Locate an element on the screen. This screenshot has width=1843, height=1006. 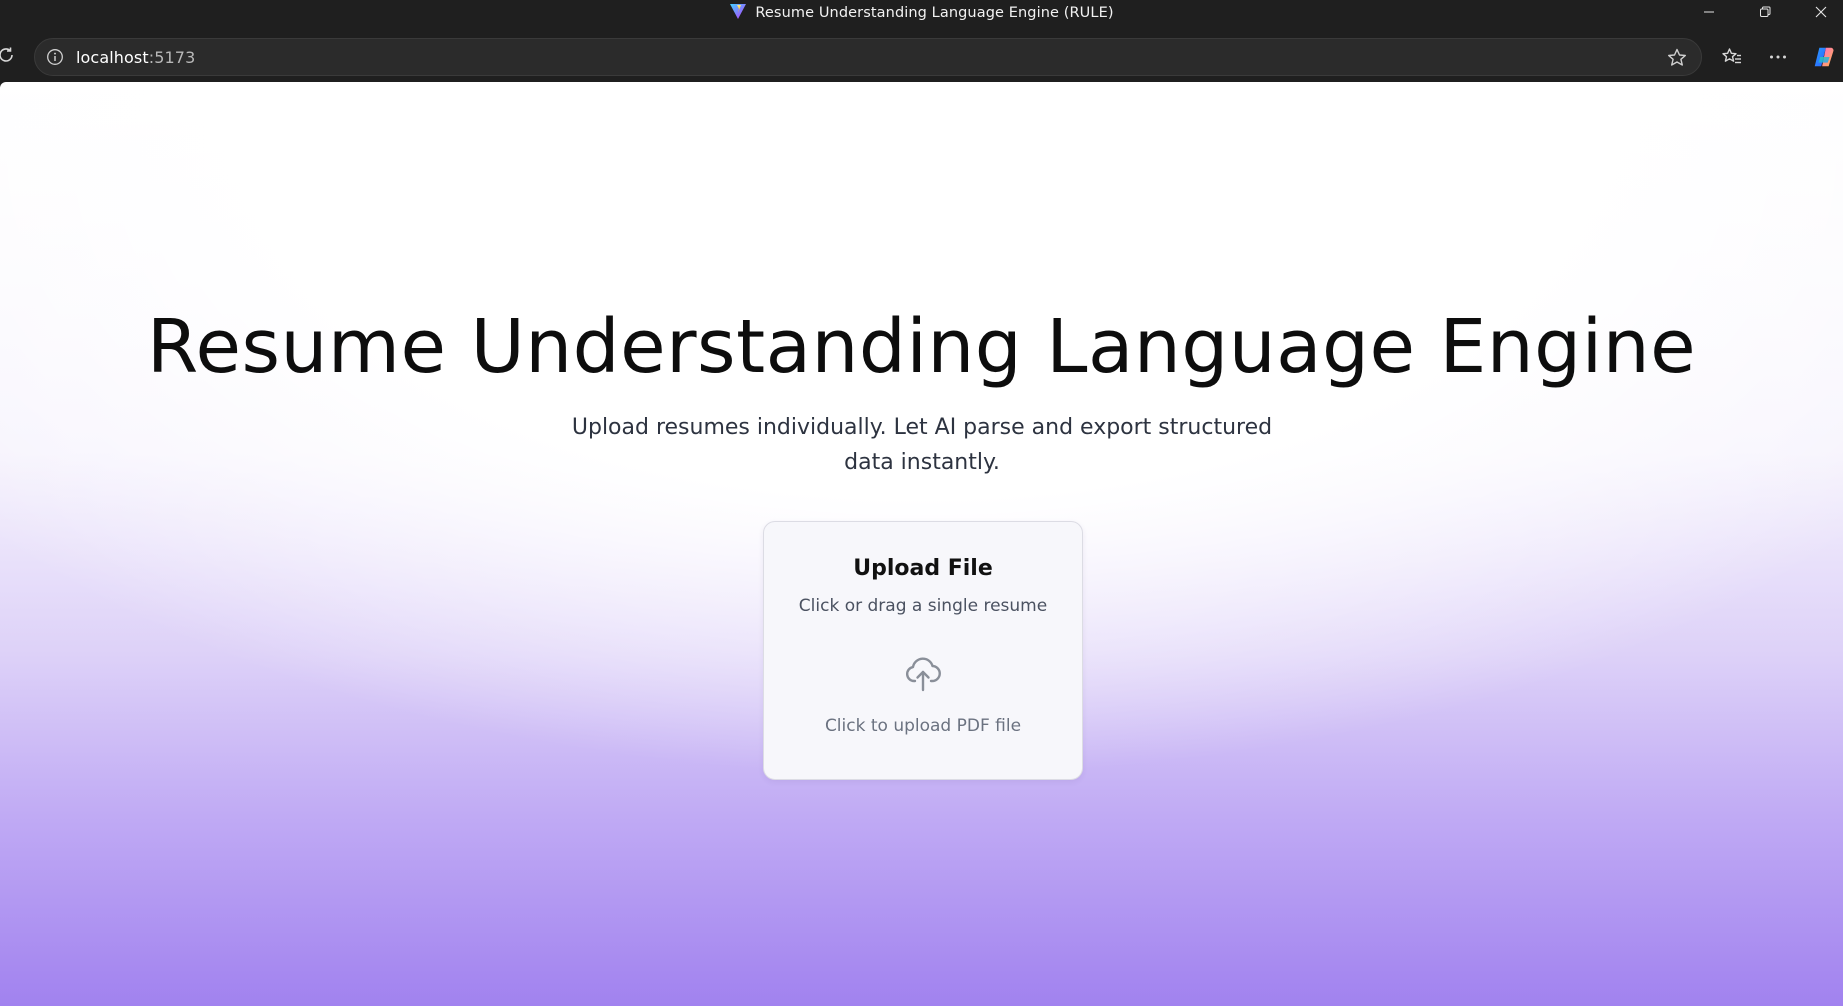
pdf-dropzone: Click to upload PDF file is located at coordinates (923, 697).